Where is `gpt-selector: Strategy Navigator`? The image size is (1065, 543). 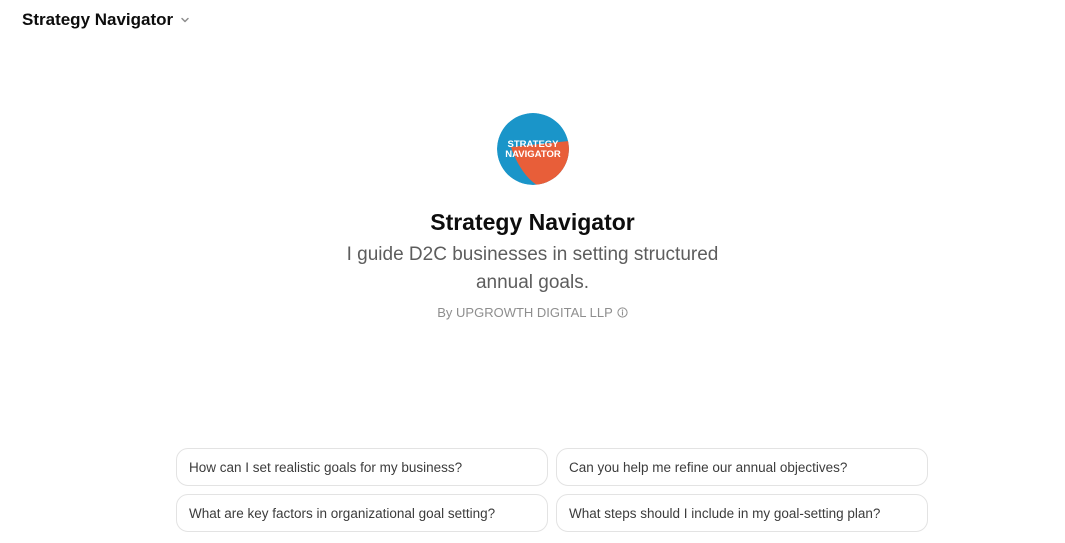
gpt-selector: Strategy Navigator is located at coordinates (106, 20).